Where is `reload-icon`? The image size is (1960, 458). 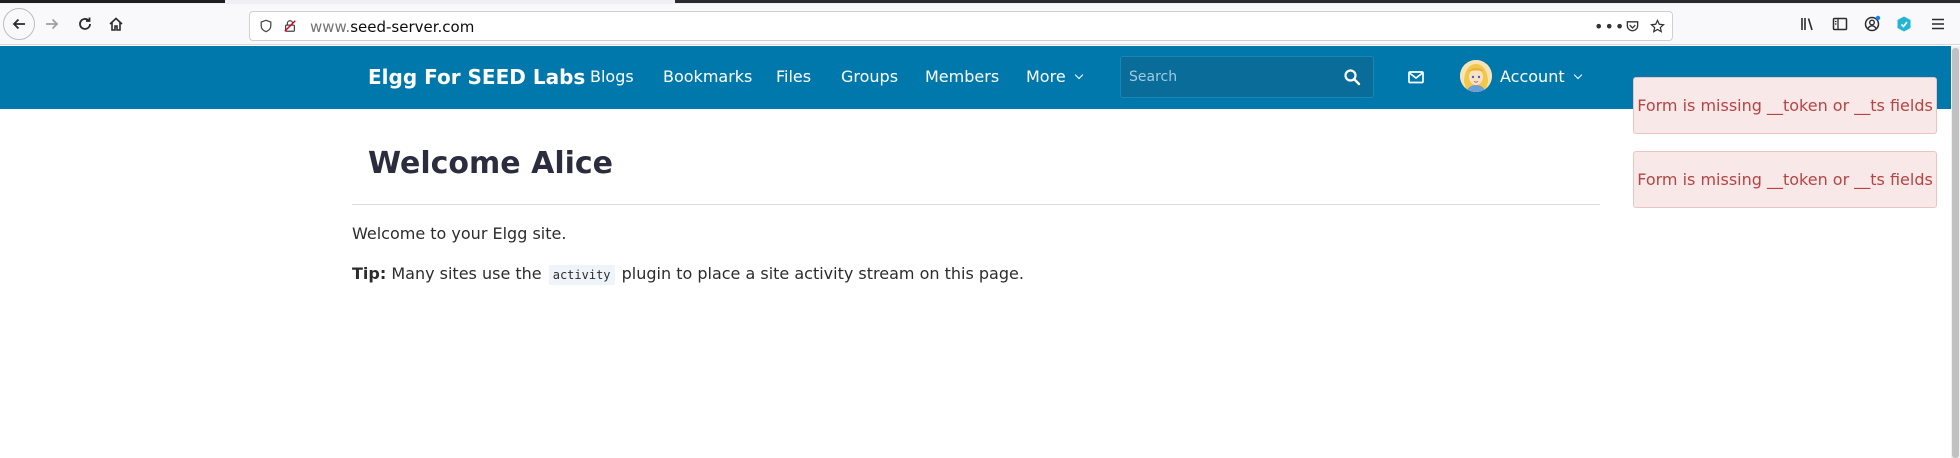 reload-icon is located at coordinates (85, 23).